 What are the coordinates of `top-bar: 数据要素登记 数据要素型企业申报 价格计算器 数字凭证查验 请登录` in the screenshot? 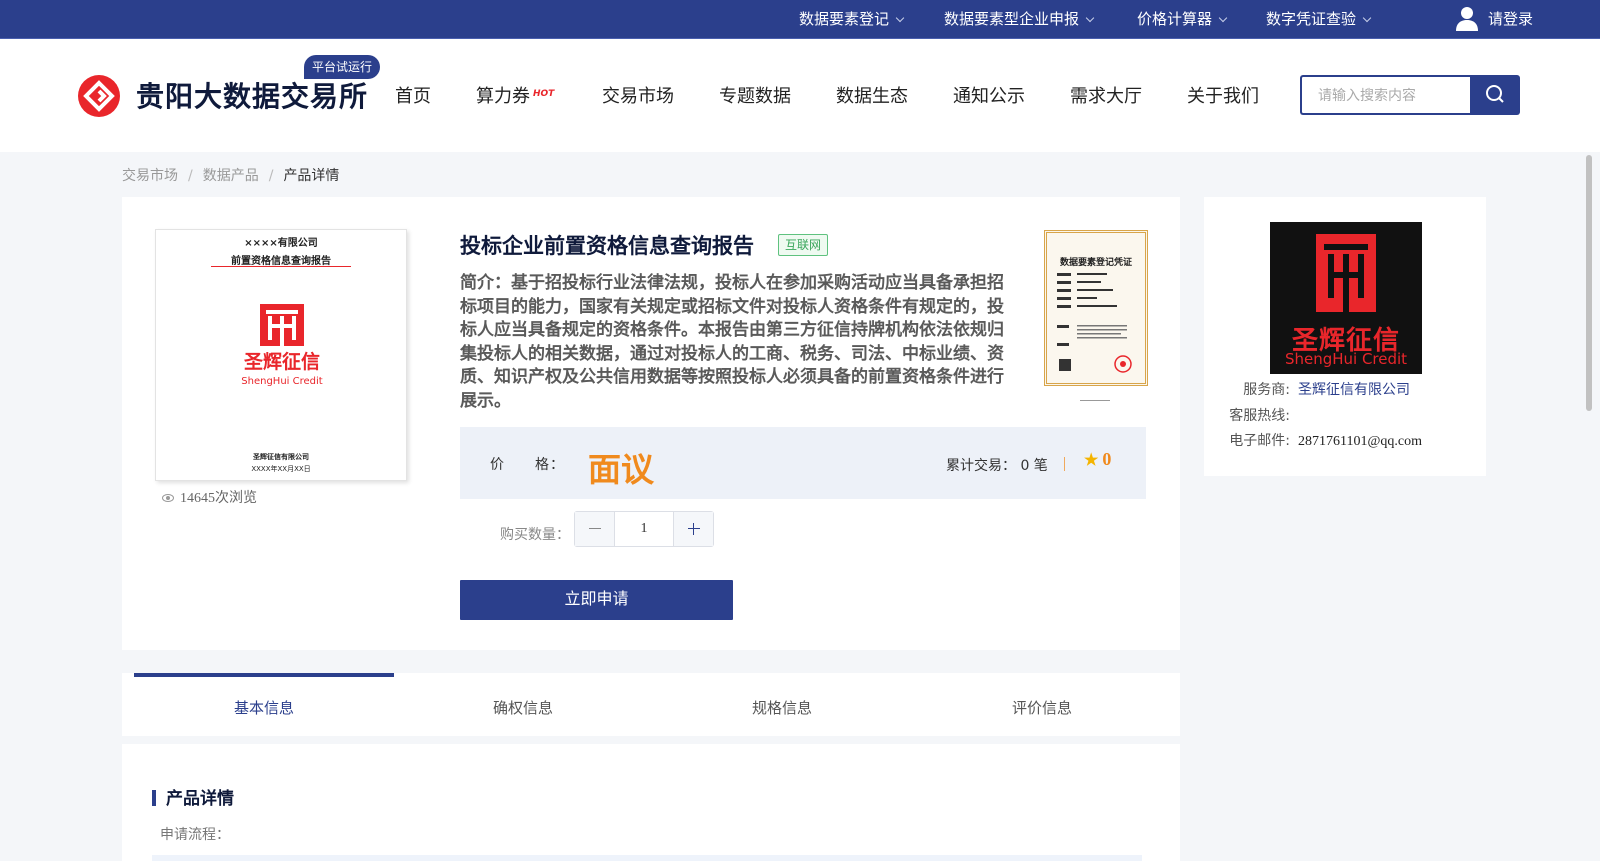 It's located at (800, 19).